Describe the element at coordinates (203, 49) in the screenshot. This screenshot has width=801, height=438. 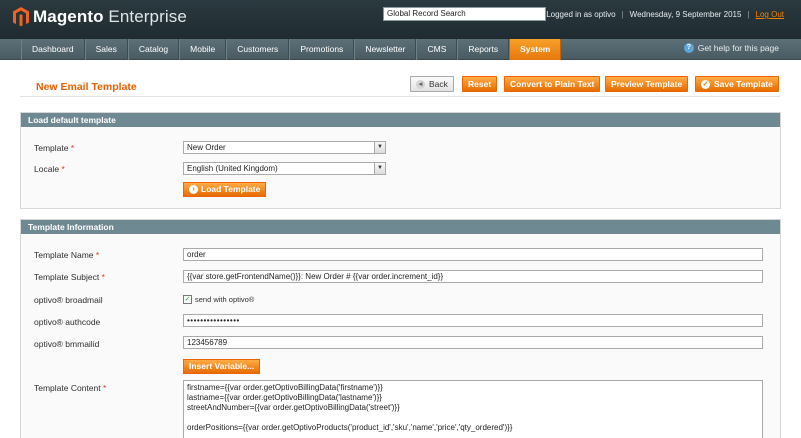
I see `nav-mobile: Mobile` at that location.